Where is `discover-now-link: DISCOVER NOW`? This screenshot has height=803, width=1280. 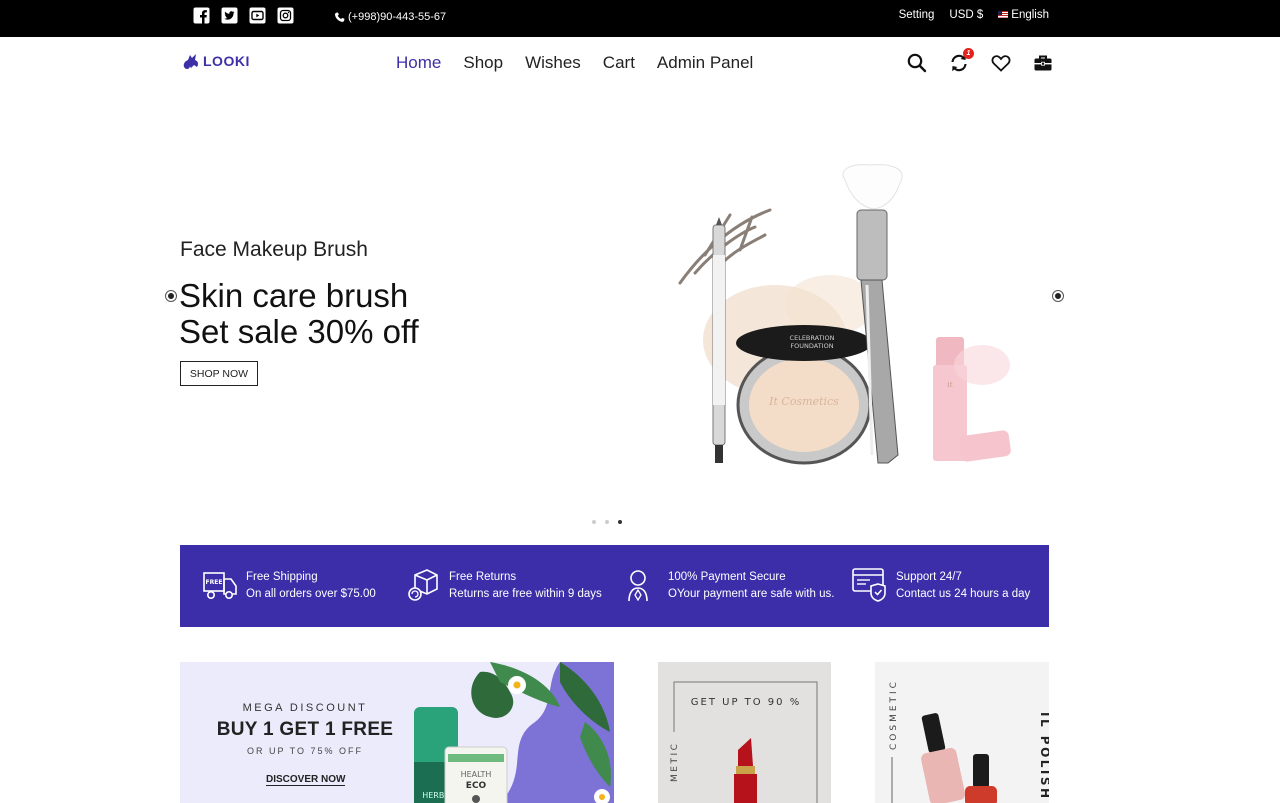
discover-now-link: DISCOVER NOW is located at coordinates (306, 780).